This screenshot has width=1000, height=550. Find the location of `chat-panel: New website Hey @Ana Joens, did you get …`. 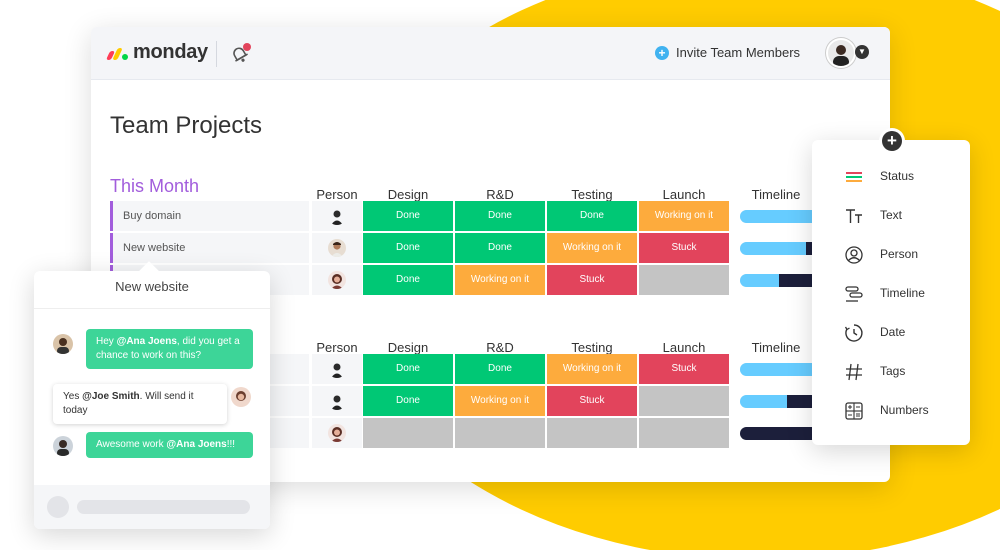

chat-panel: New website Hey @Ana Joens, did you get … is located at coordinates (152, 395).